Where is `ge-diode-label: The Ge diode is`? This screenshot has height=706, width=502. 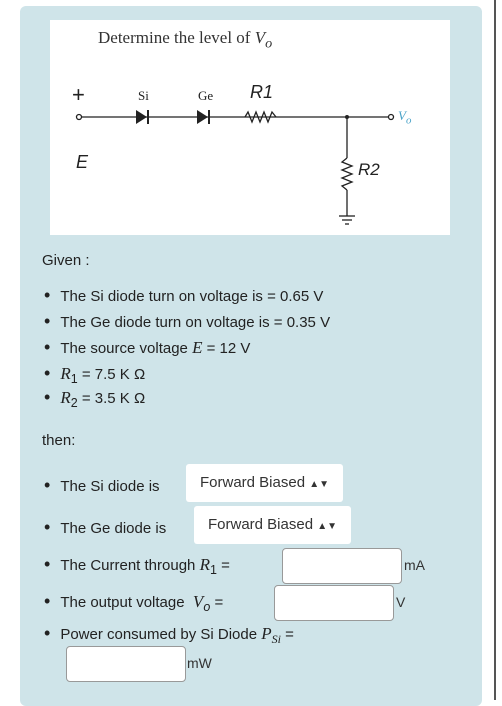
ge-diode-label: The Ge diode is is located at coordinates (105, 527).